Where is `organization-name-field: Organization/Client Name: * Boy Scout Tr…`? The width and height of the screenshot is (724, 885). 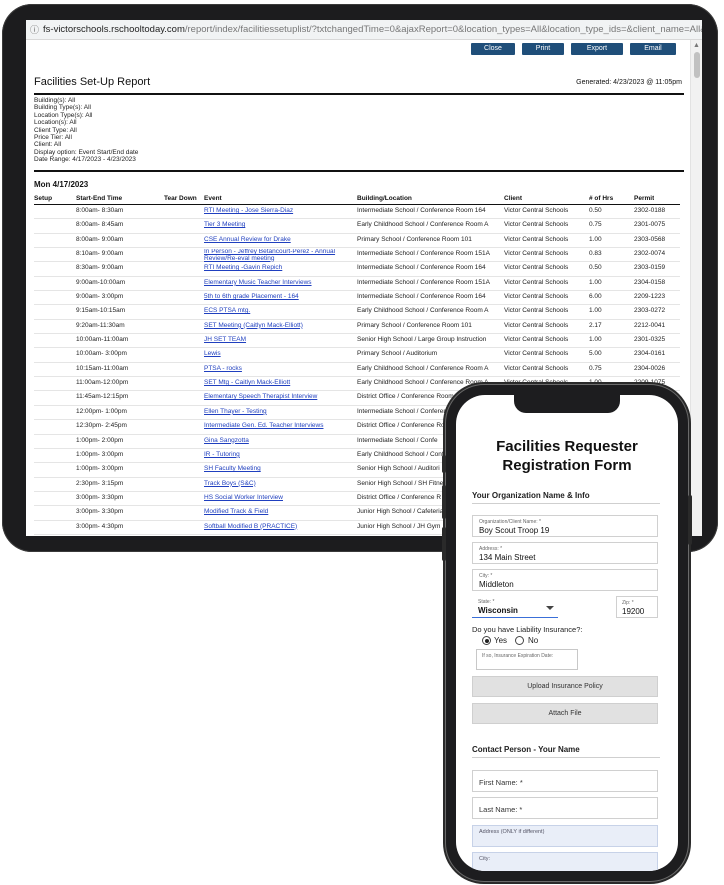
organization-name-field: Organization/Client Name: * Boy Scout Tr… is located at coordinates (565, 526).